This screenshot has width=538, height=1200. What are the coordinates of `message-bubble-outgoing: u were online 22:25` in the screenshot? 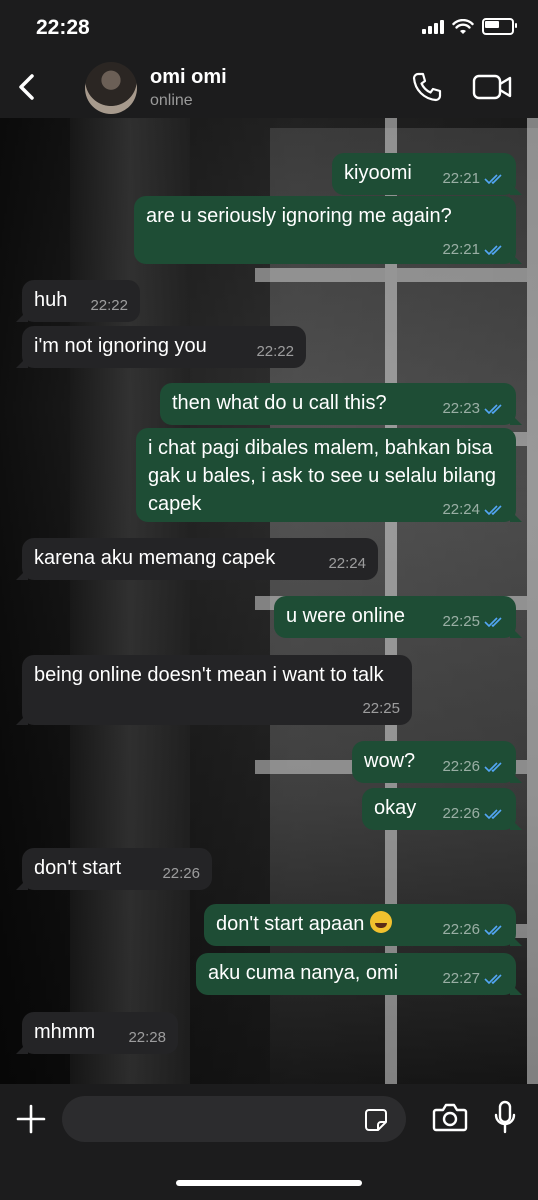 It's located at (395, 617).